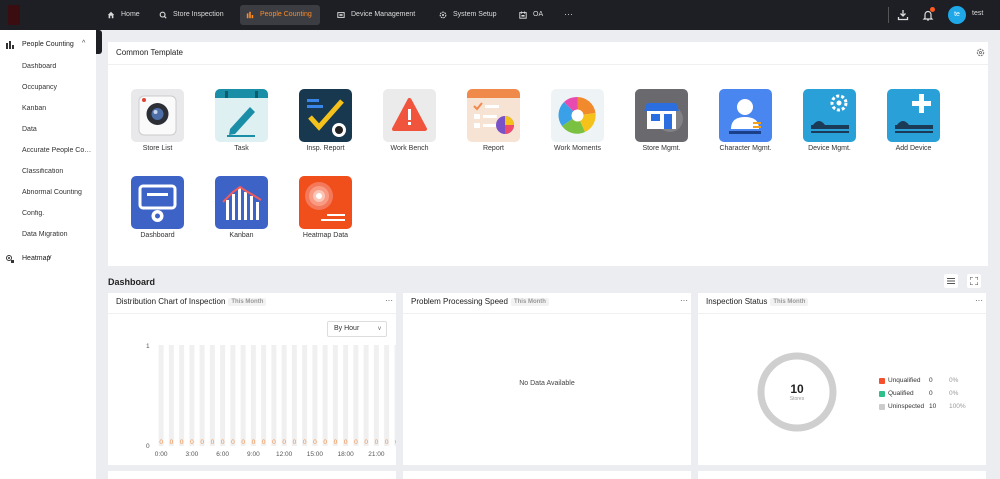  I want to click on sidebar-section-people-counting: People Counting ^, so click(48, 45).